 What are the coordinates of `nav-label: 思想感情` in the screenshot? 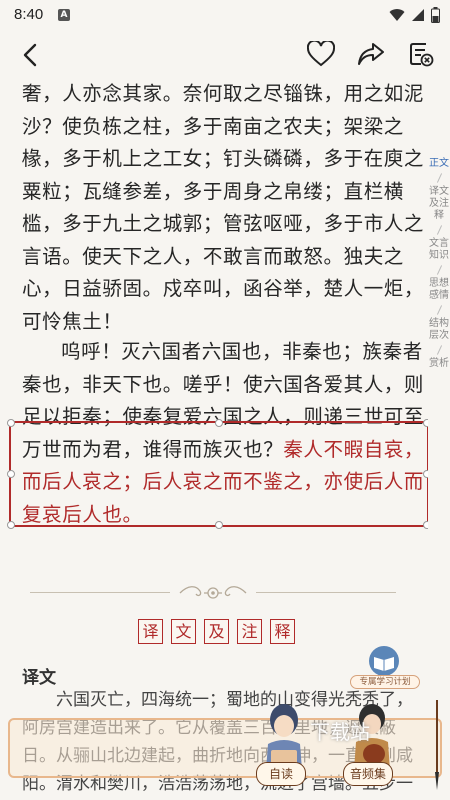 It's located at (439, 289).